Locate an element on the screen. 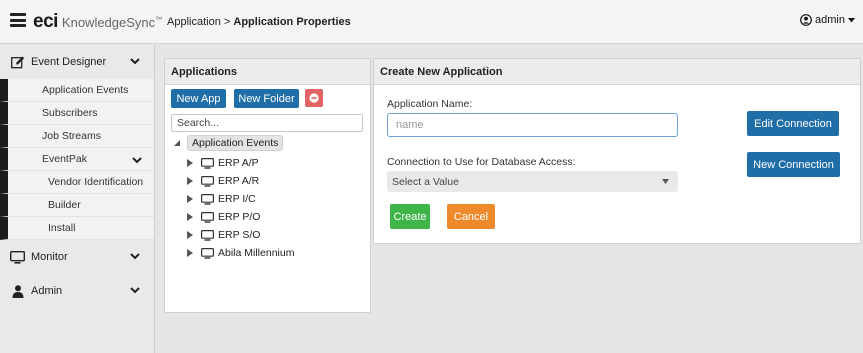  sidebar-item-label: Job Streams is located at coordinates (71, 136).